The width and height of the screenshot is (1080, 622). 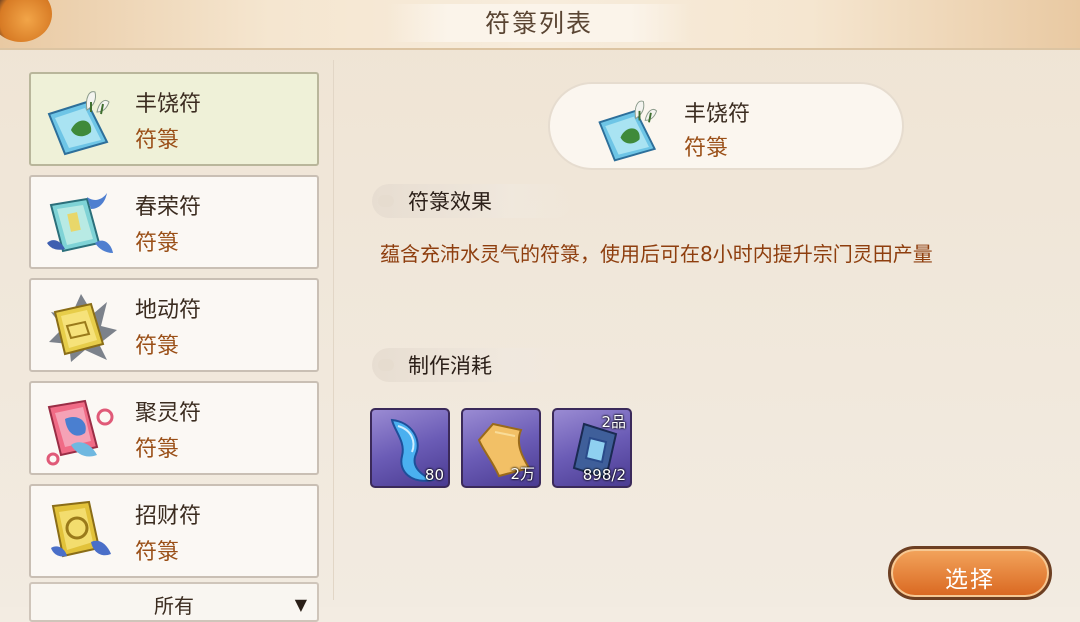 What do you see at coordinates (970, 580) in the screenshot?
I see `select-button-label: 选择` at bounding box center [970, 580].